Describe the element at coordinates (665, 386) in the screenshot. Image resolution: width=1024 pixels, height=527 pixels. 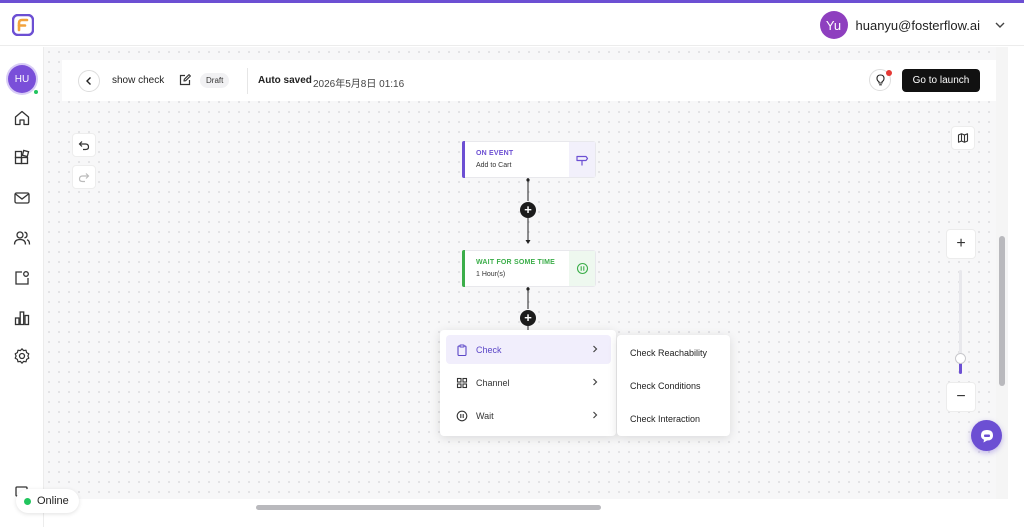
I see `submenu-item-check-conditions: Check Conditions` at that location.